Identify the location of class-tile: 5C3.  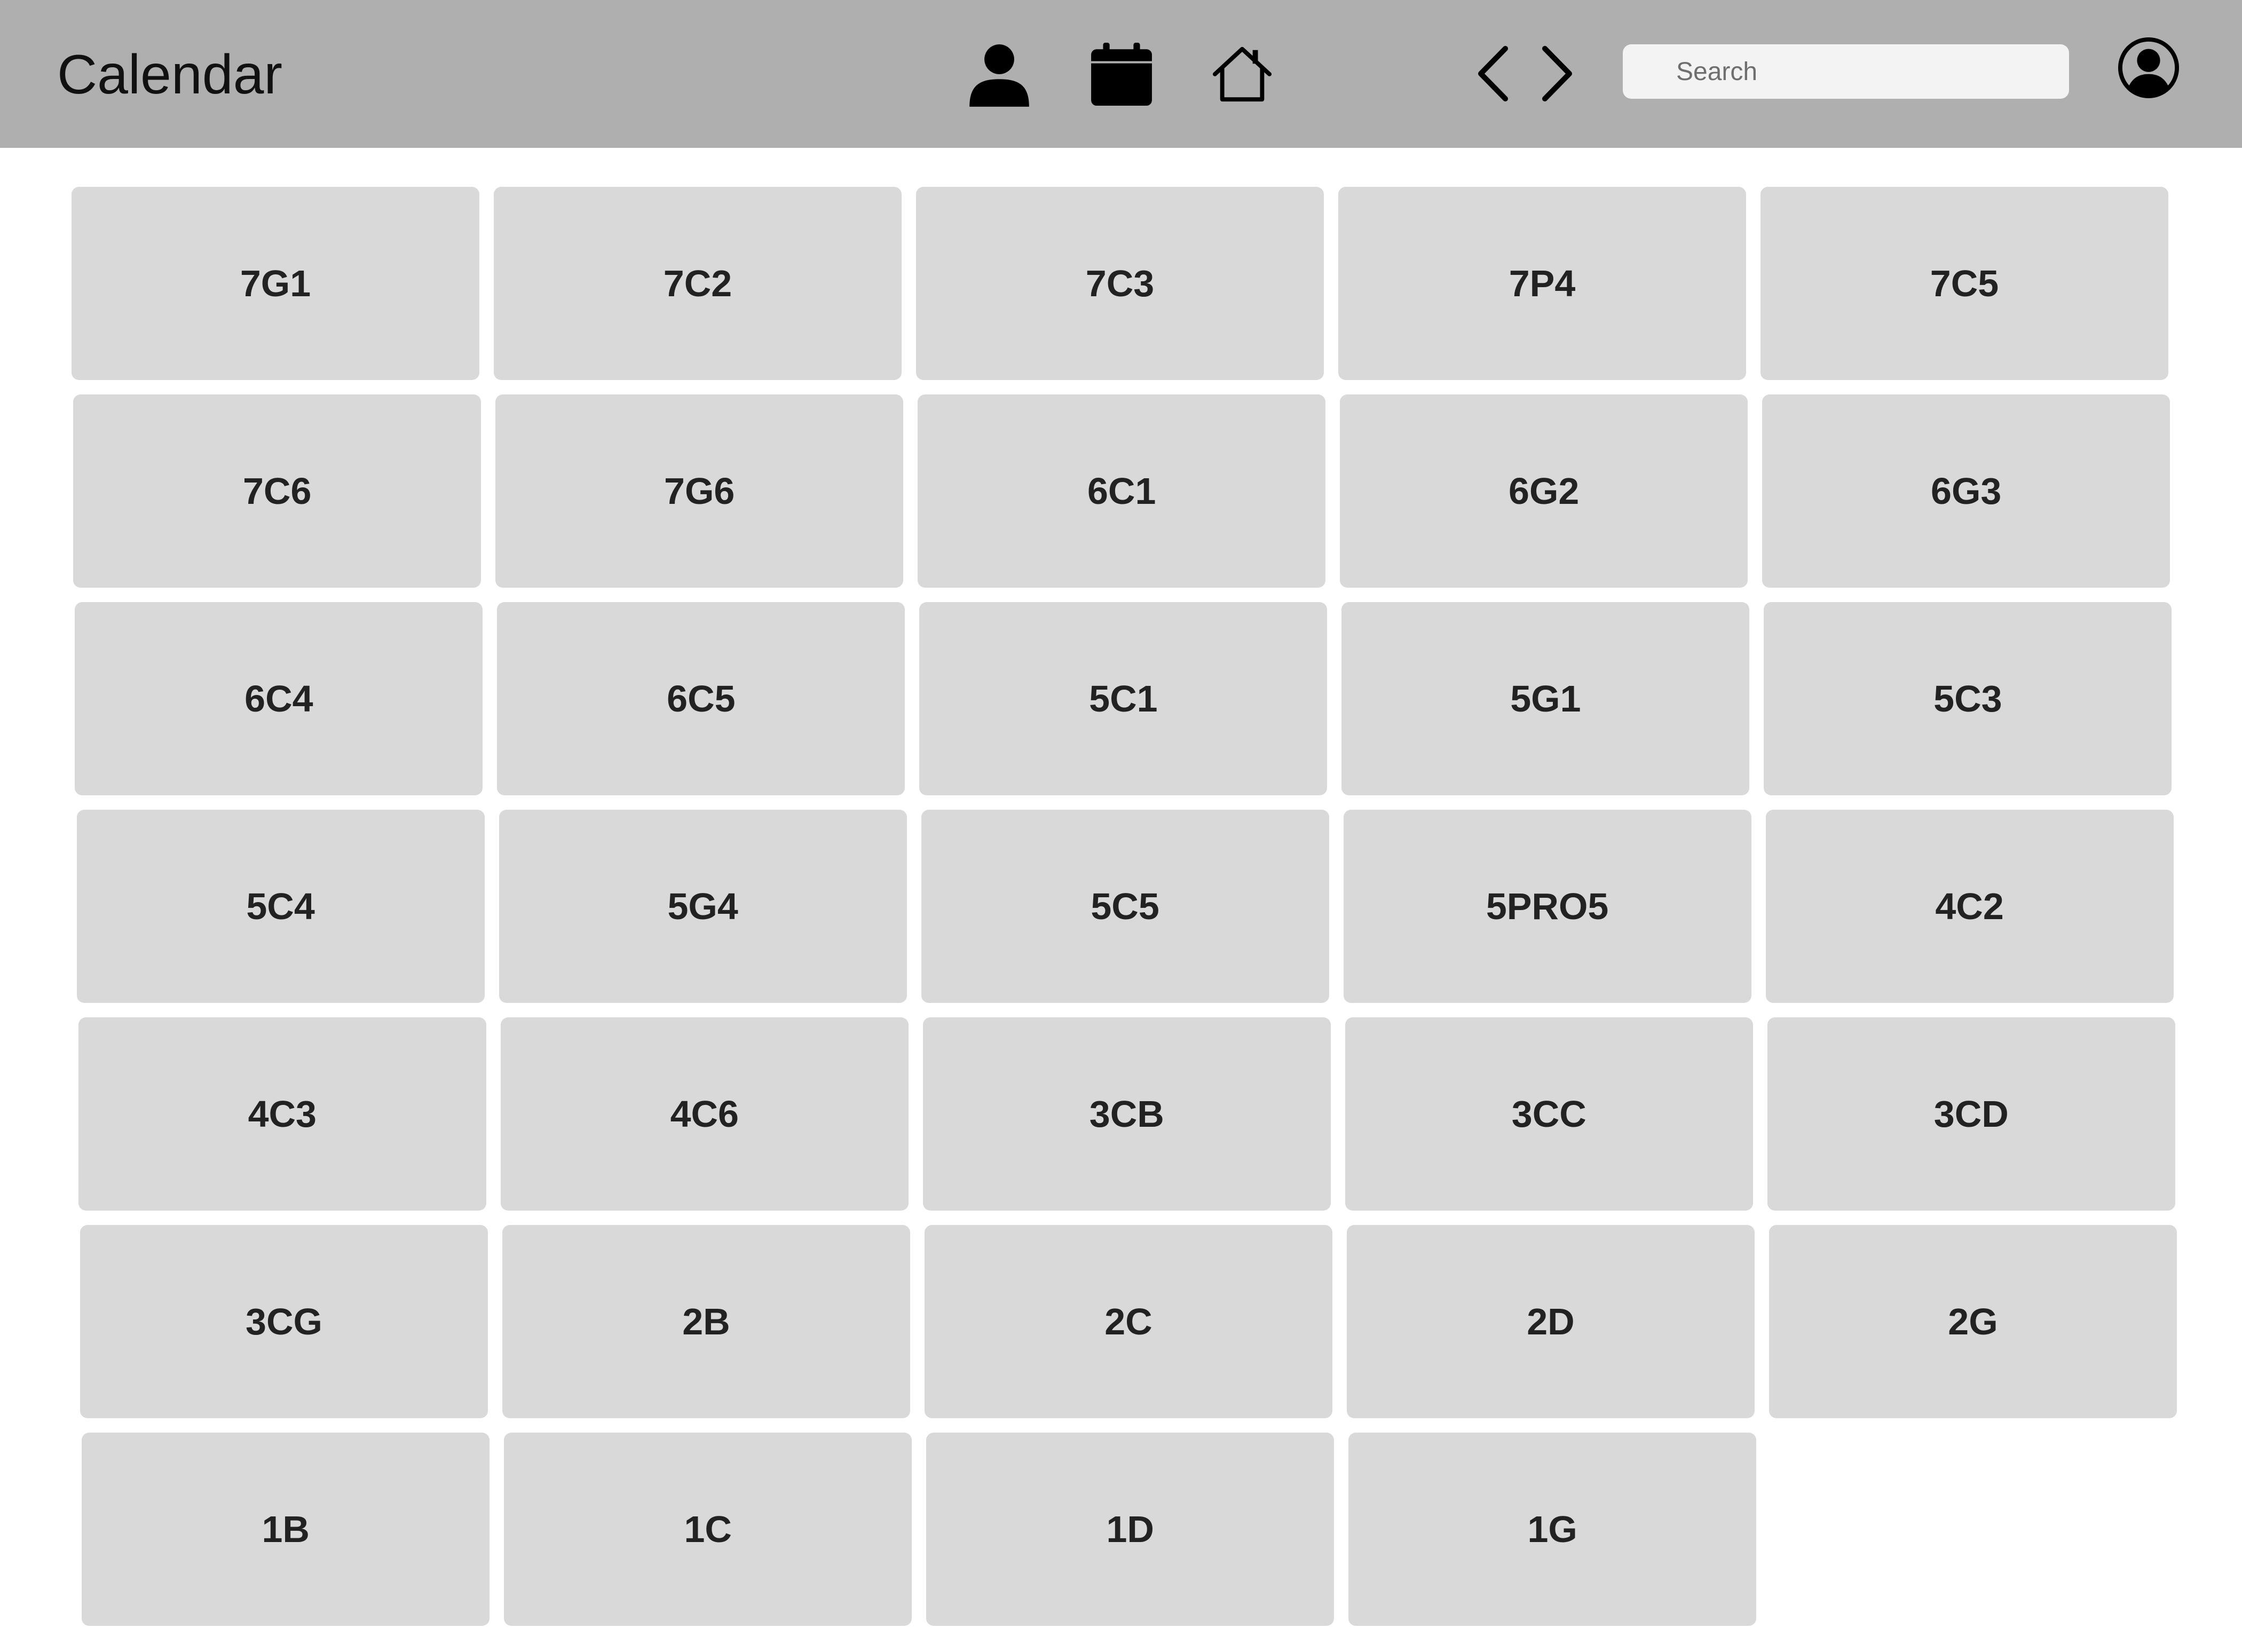
(1968, 698).